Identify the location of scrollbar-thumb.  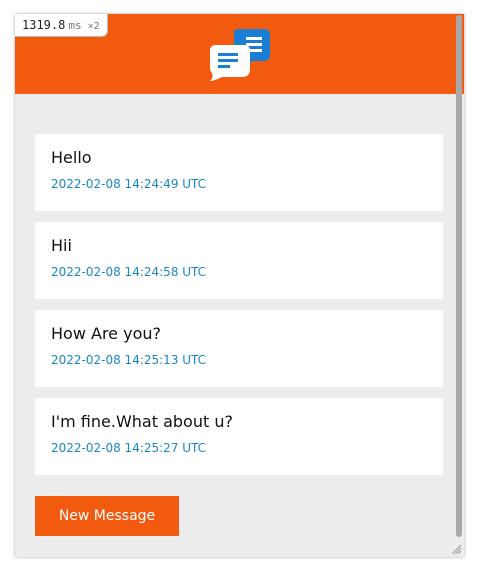
(459, 276).